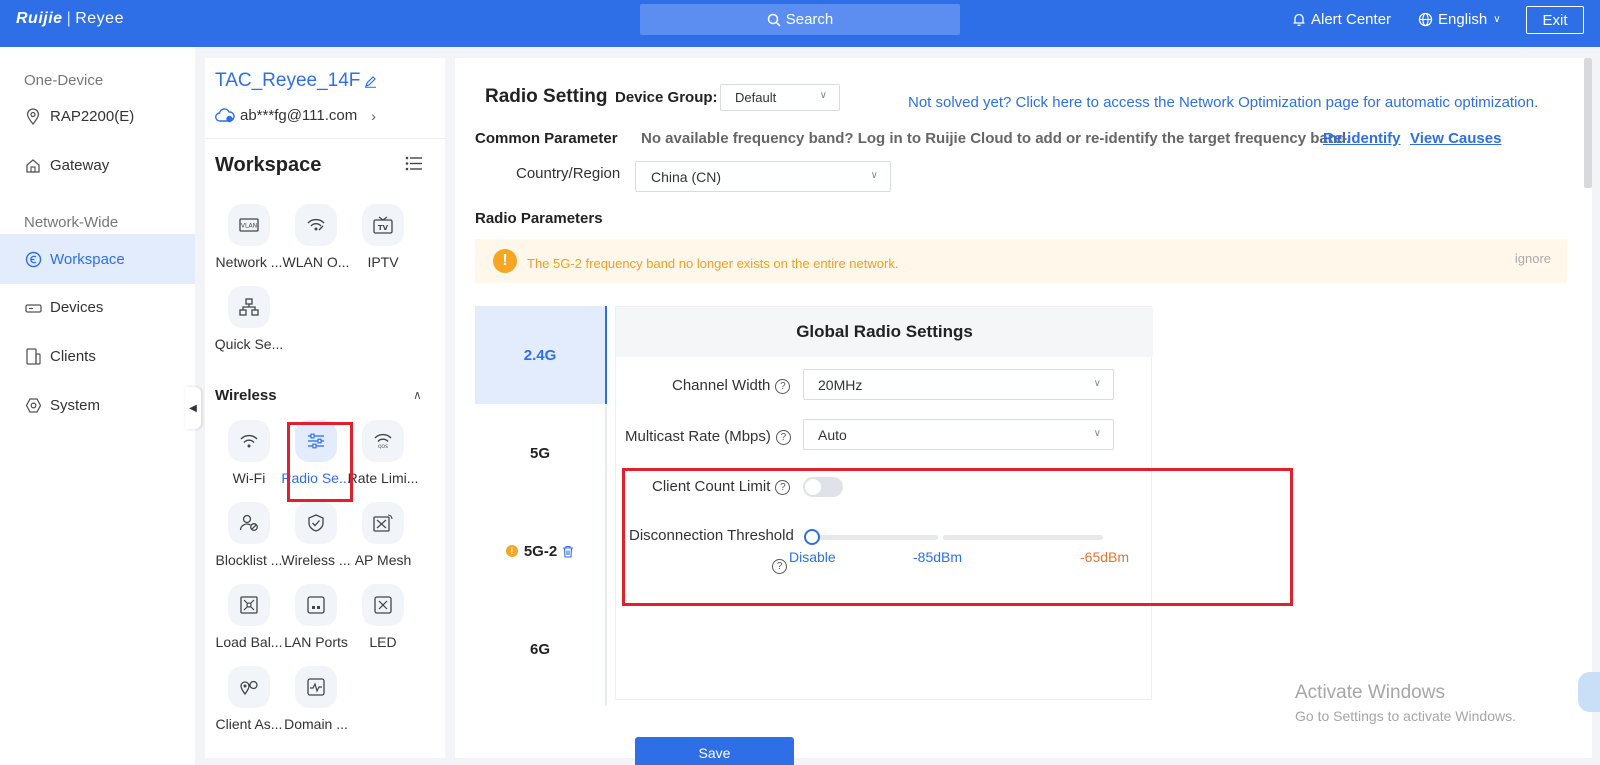 Image resolution: width=1600 pixels, height=765 pixels. Describe the element at coordinates (840, 385) in the screenshot. I see `channel-width-value: 20MHz` at that location.